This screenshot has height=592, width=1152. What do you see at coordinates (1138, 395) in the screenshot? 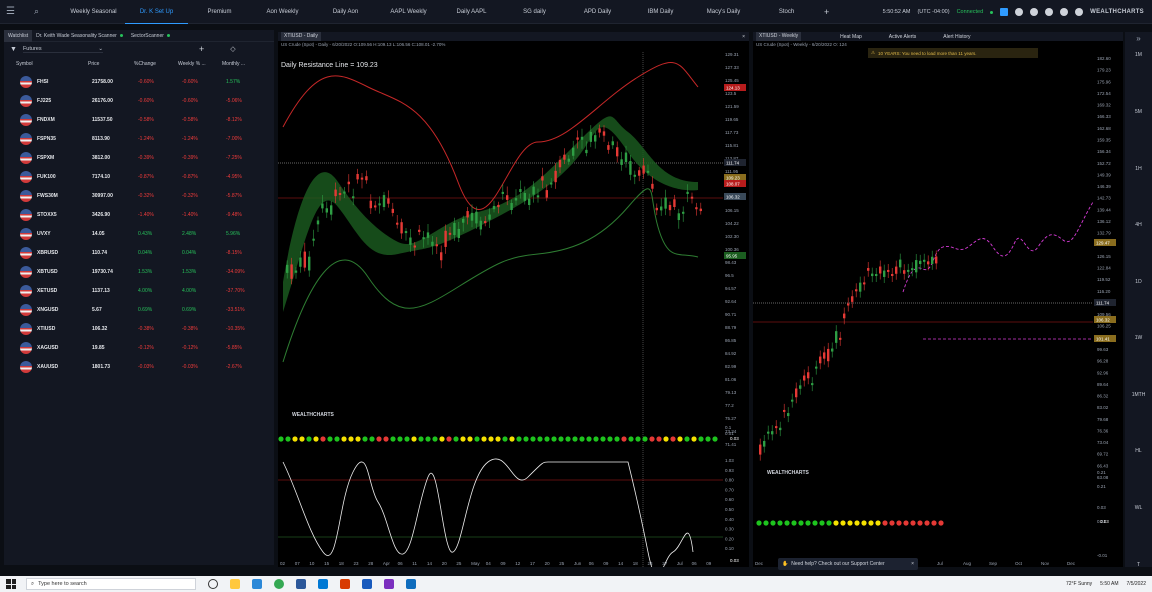
I see `timeframe-button: 1MTH` at bounding box center [1138, 395].